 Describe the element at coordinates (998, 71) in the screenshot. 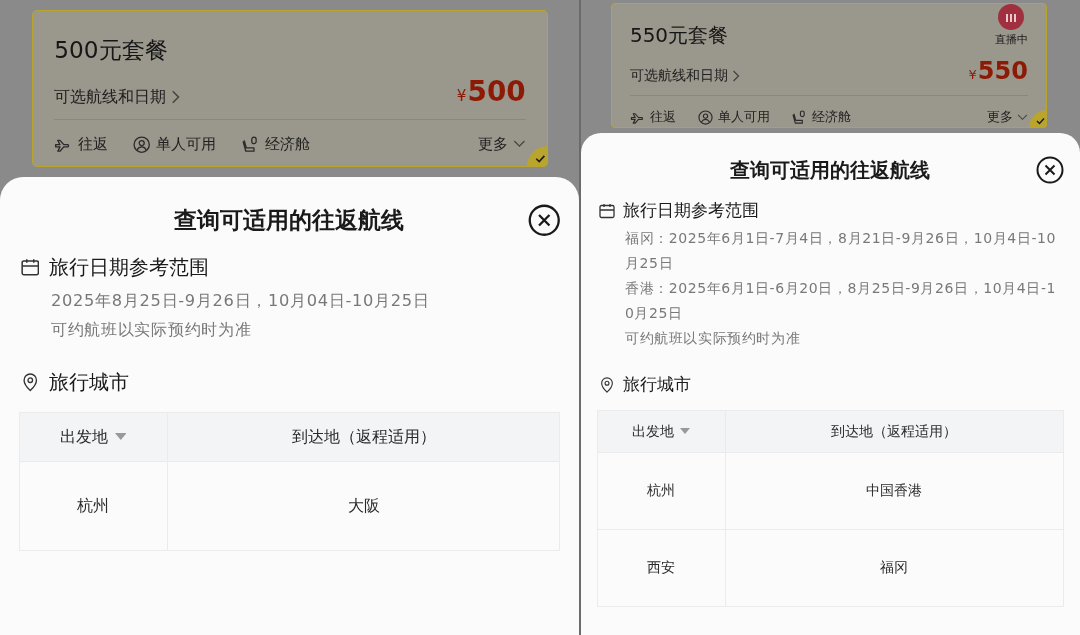

I see `price: ¥550` at that location.